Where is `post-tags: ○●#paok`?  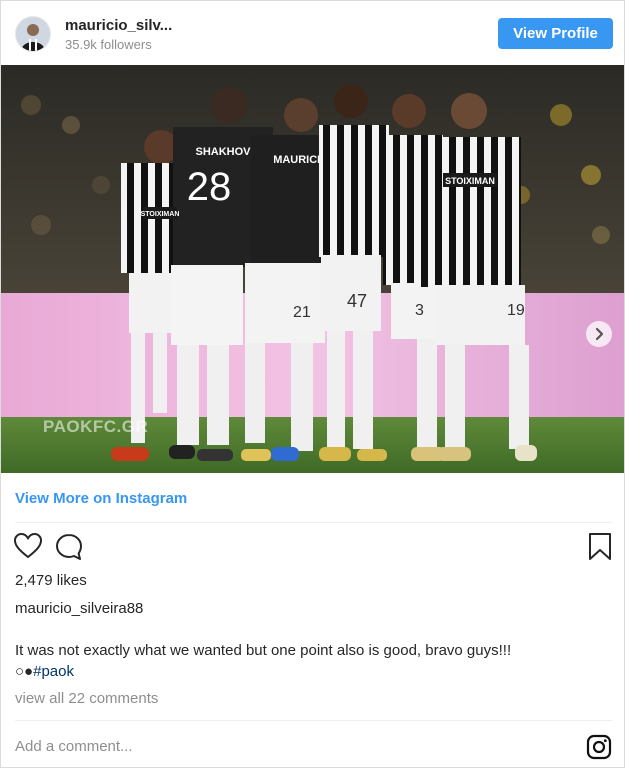 post-tags: ○●#paok is located at coordinates (44, 671).